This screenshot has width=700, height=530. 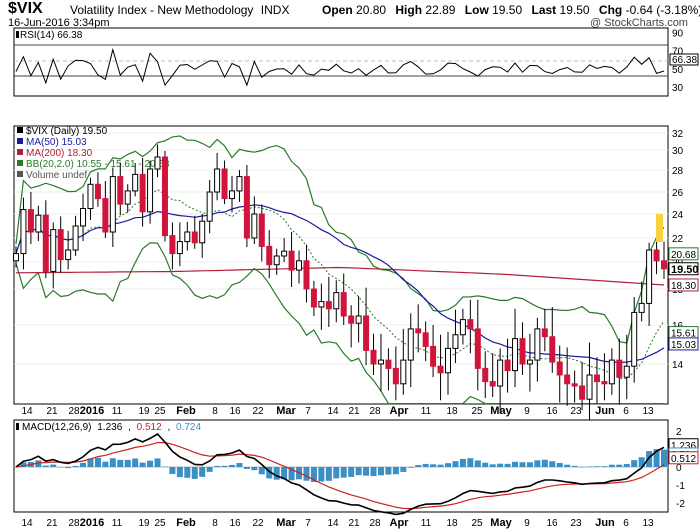 What do you see at coordinates (678, 151) in the screenshot?
I see `y-tick-label: 30` at bounding box center [678, 151].